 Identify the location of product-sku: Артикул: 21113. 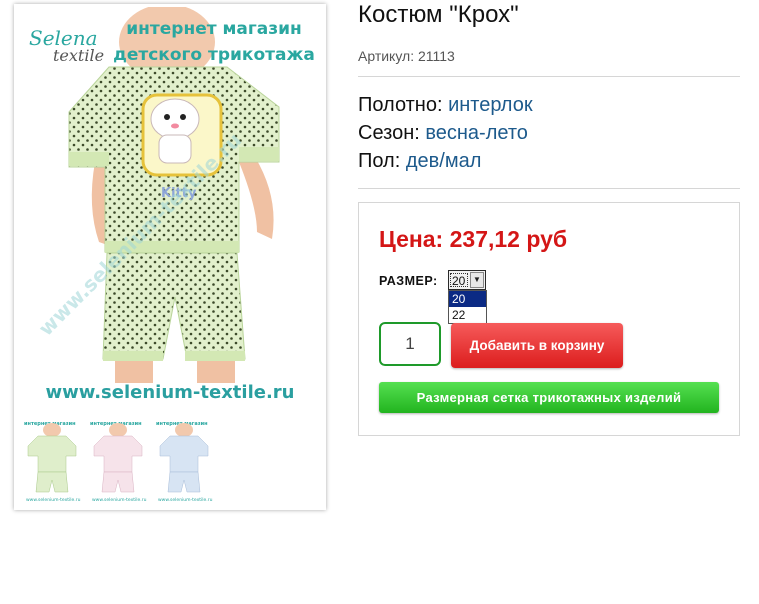
(406, 56).